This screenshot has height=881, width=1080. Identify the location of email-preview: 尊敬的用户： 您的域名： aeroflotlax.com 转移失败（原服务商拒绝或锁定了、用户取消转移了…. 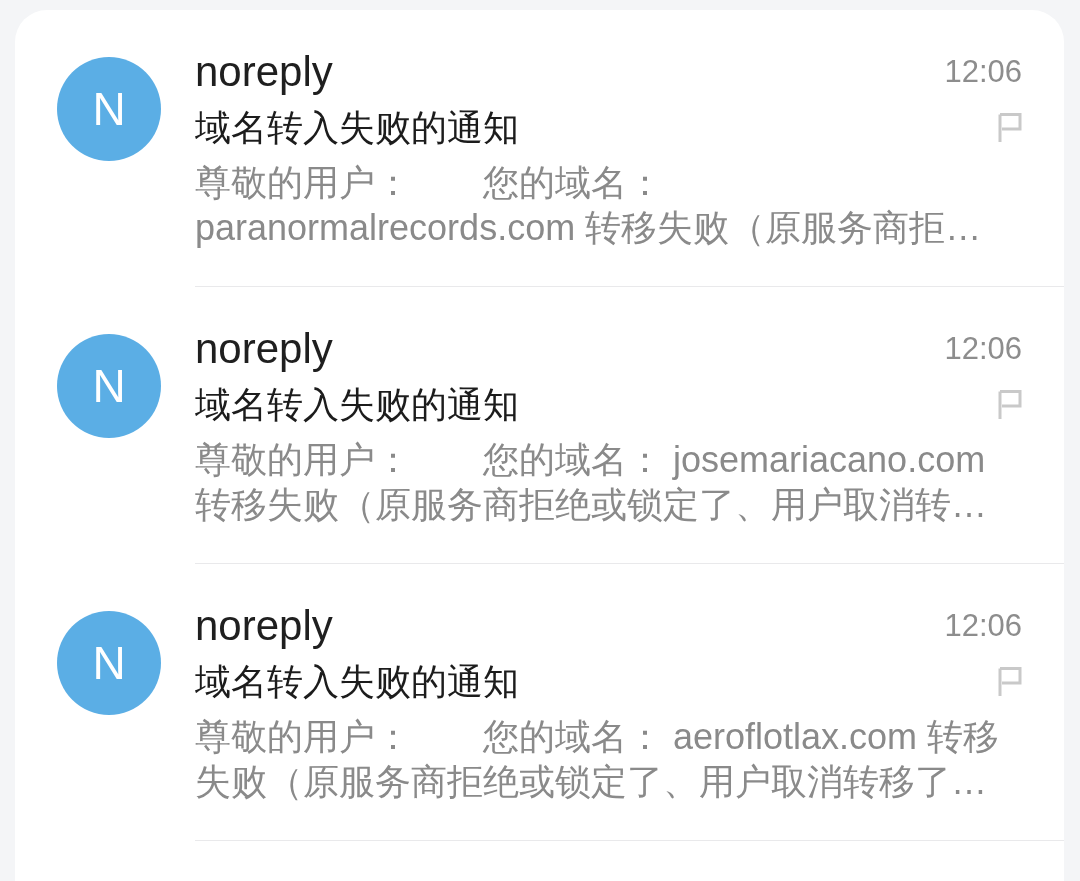
(598, 759).